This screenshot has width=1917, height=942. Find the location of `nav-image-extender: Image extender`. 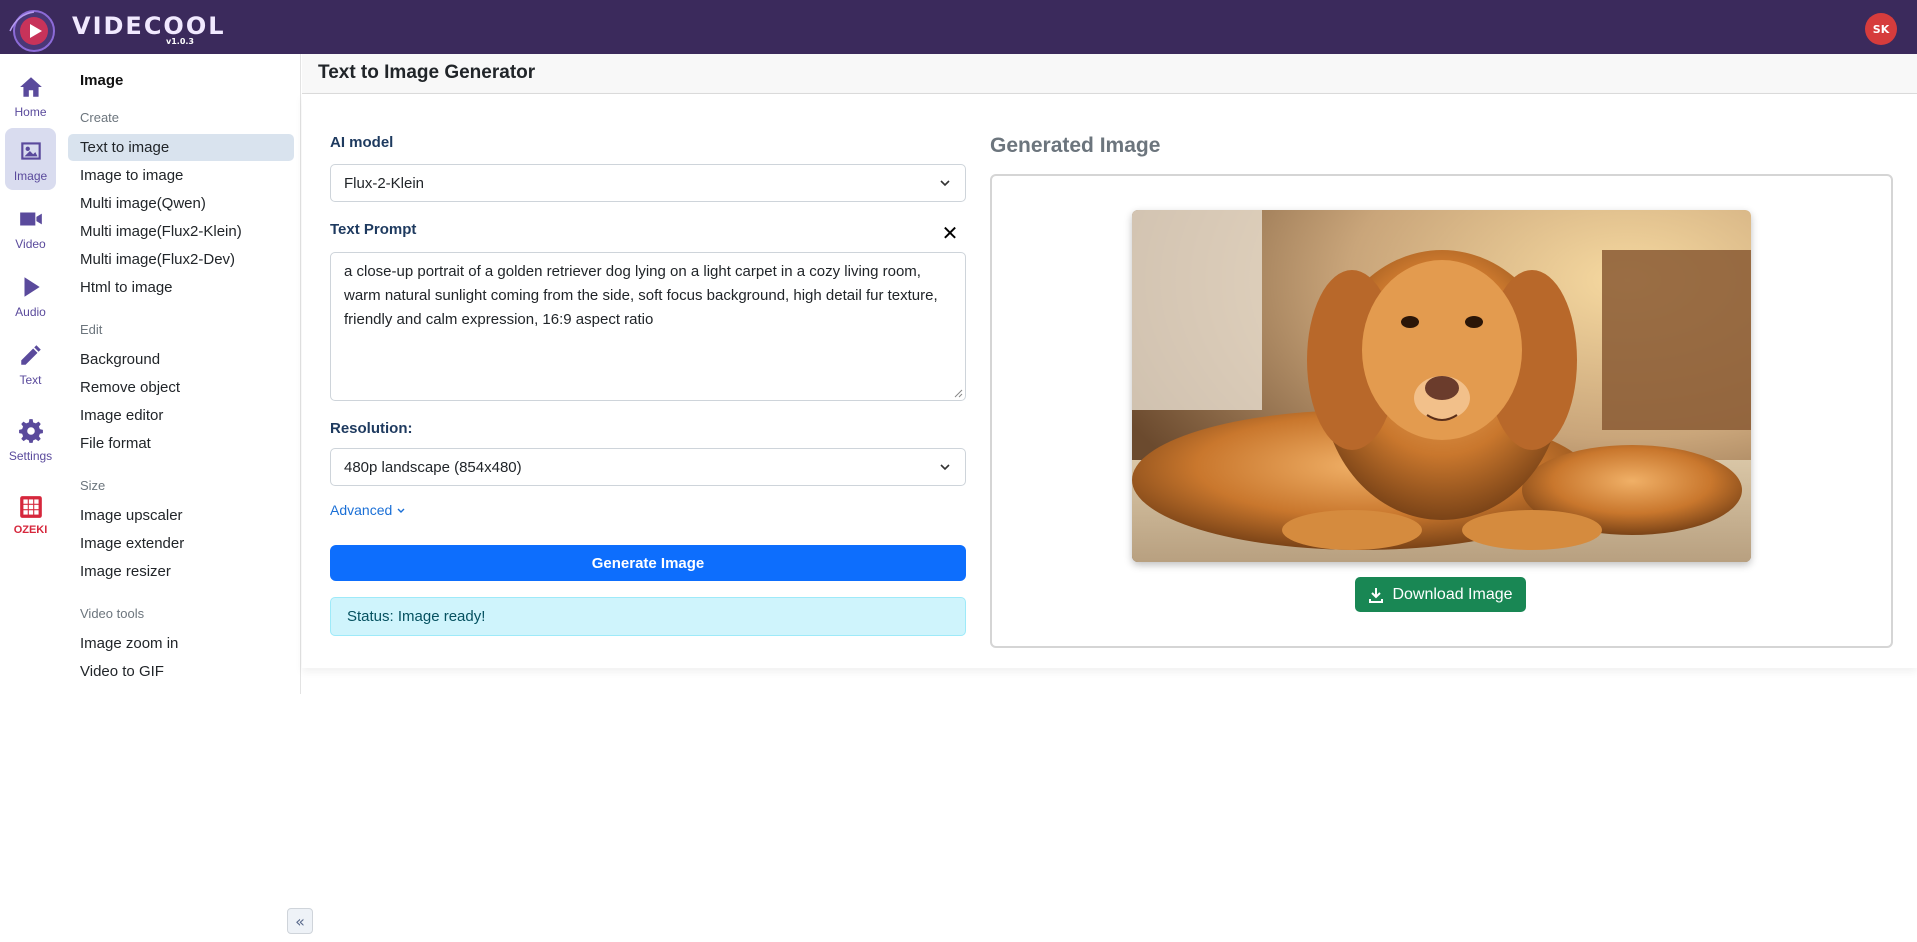

nav-image-extender: Image extender is located at coordinates (181, 543).